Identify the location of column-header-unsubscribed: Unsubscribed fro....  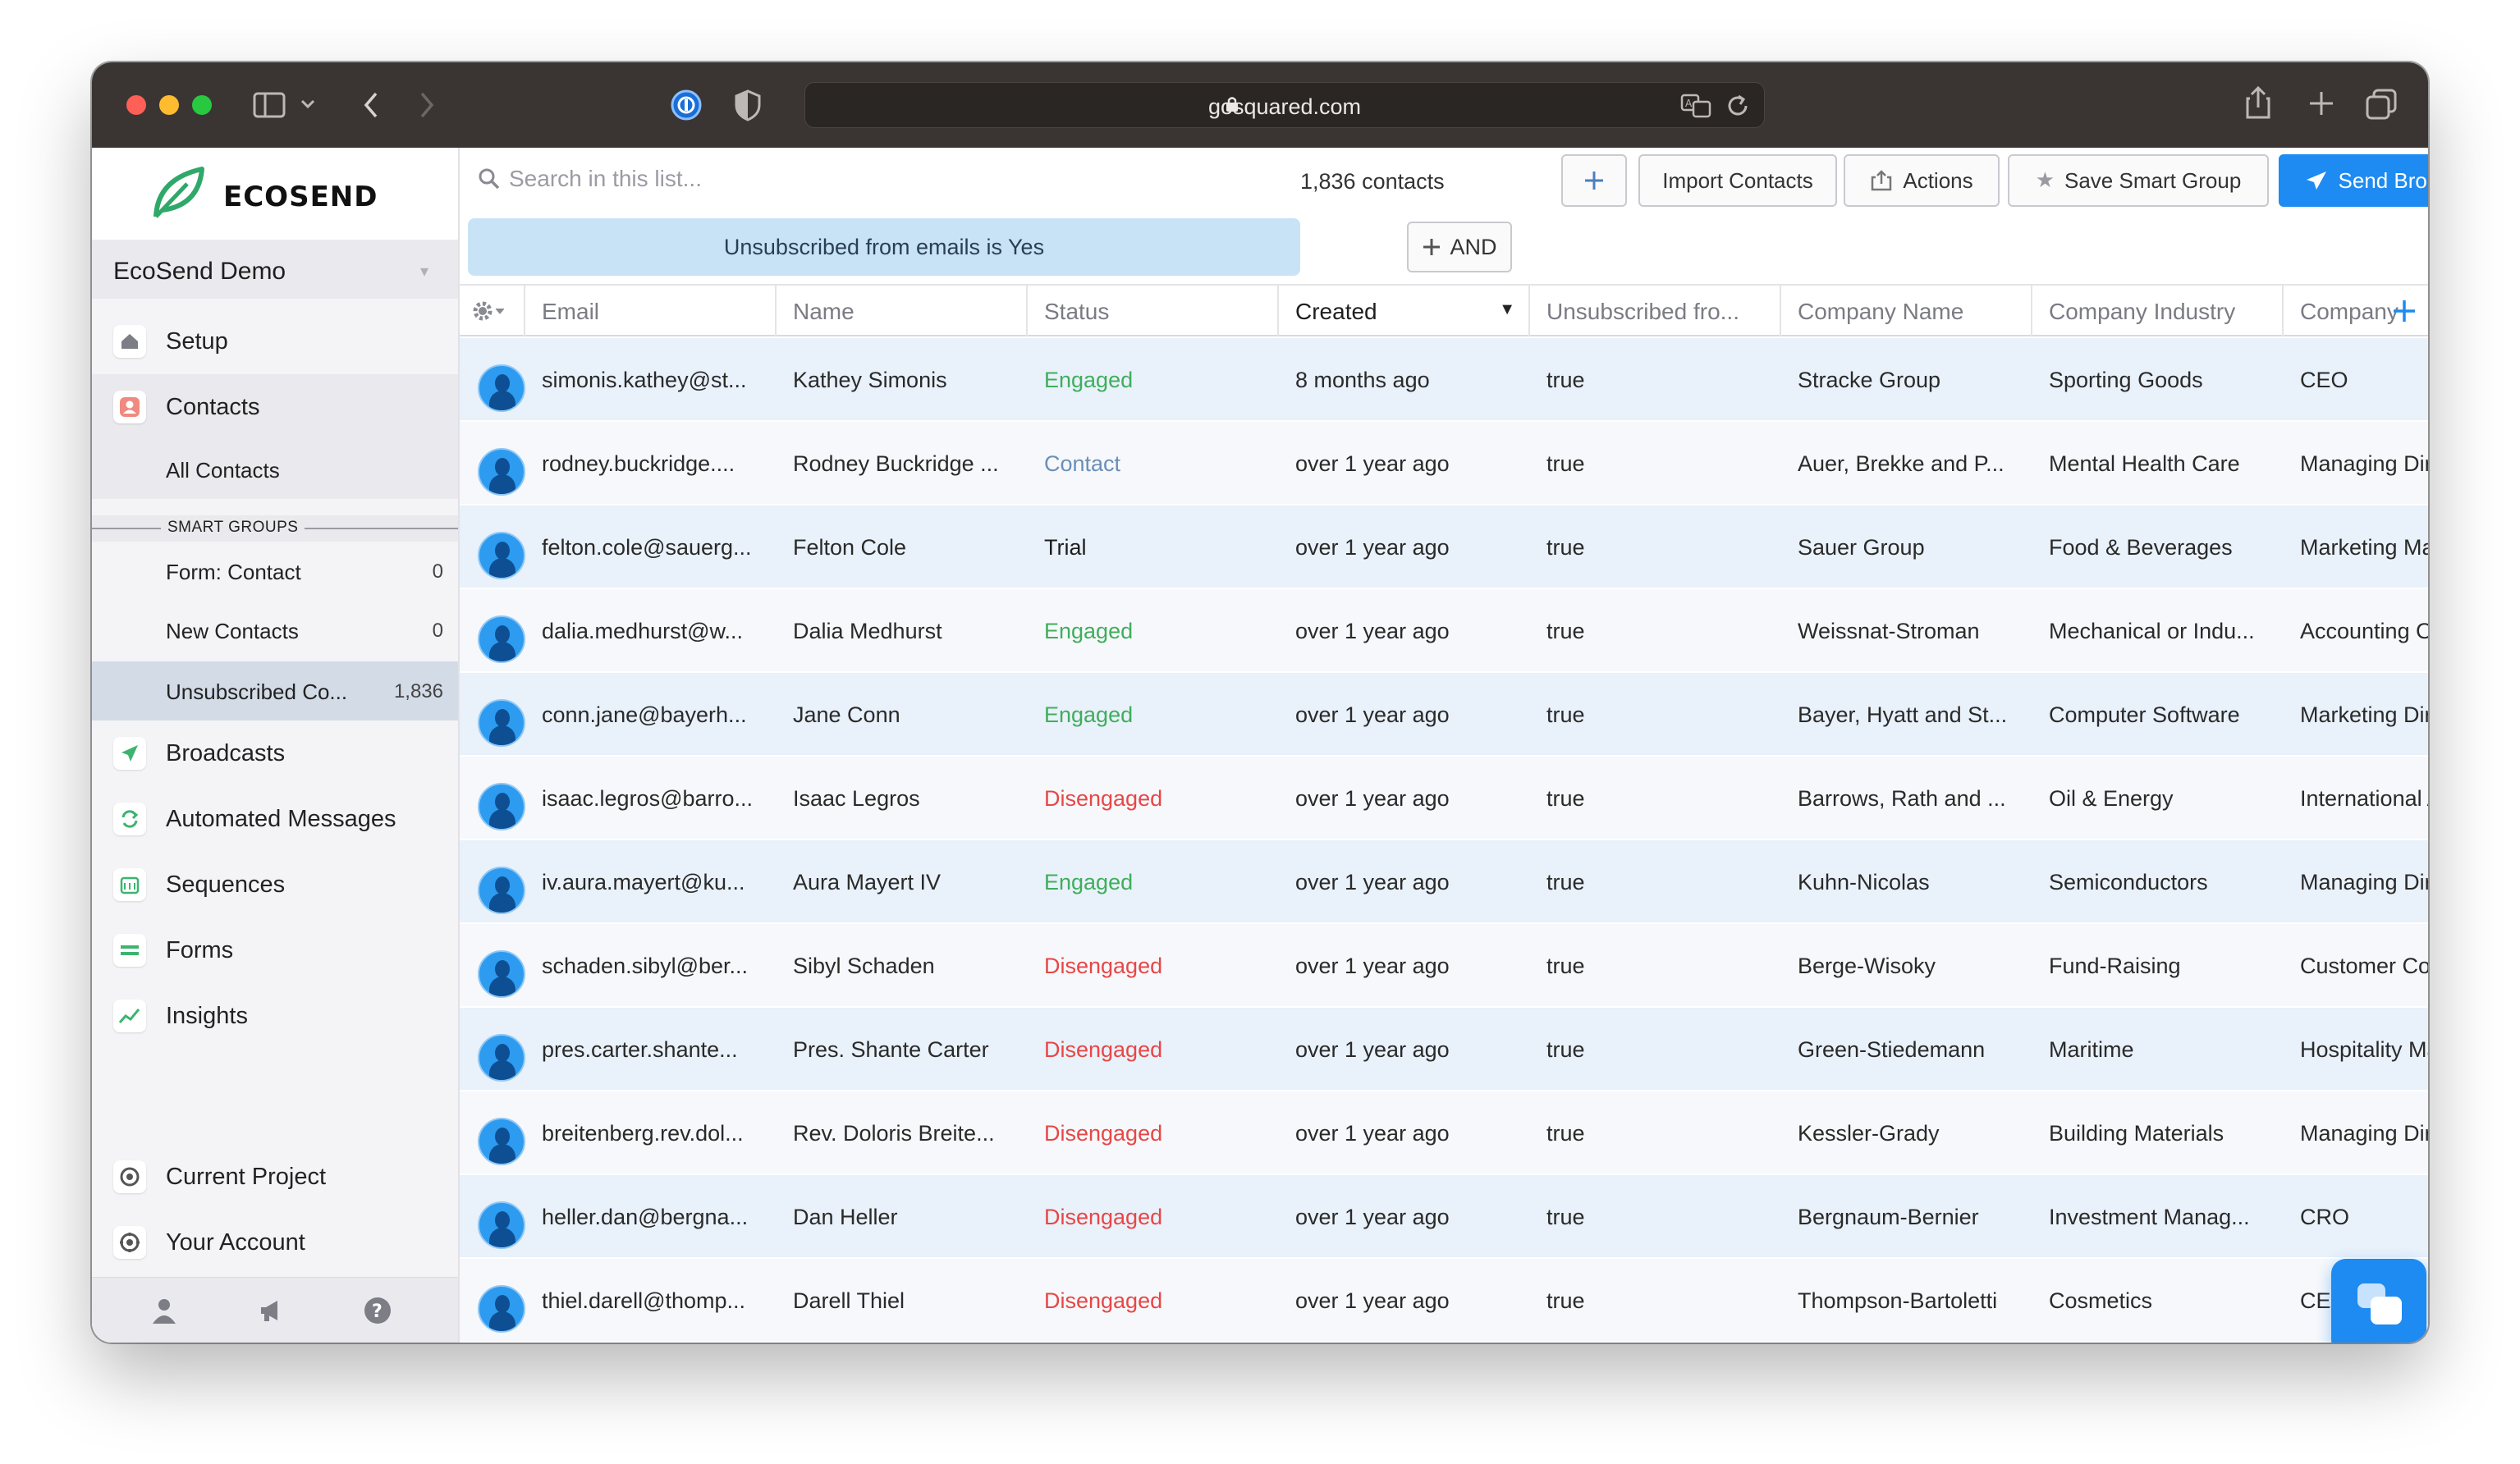
(1655, 311).